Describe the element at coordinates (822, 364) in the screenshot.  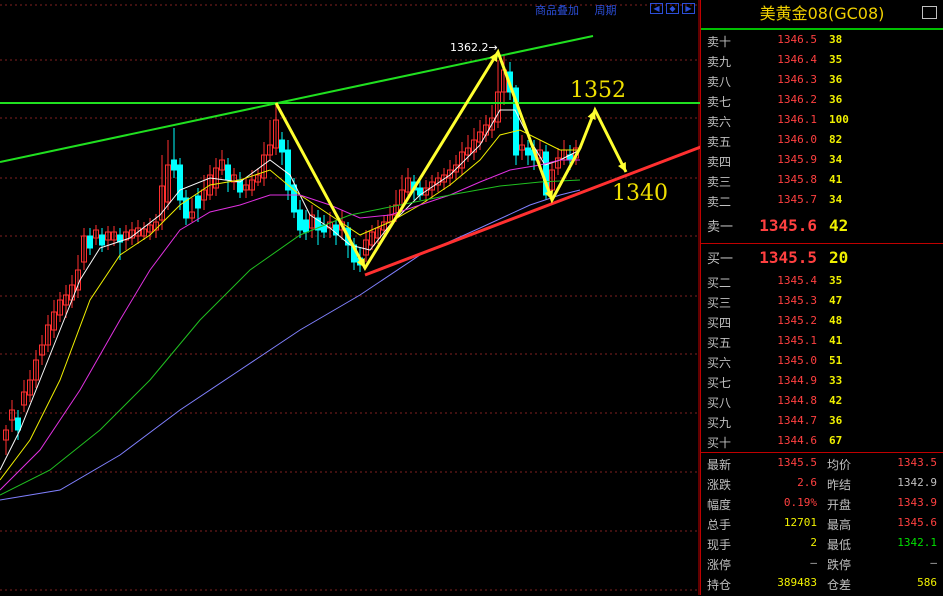
I see `bid-row: 买六 1345.0 51` at that location.